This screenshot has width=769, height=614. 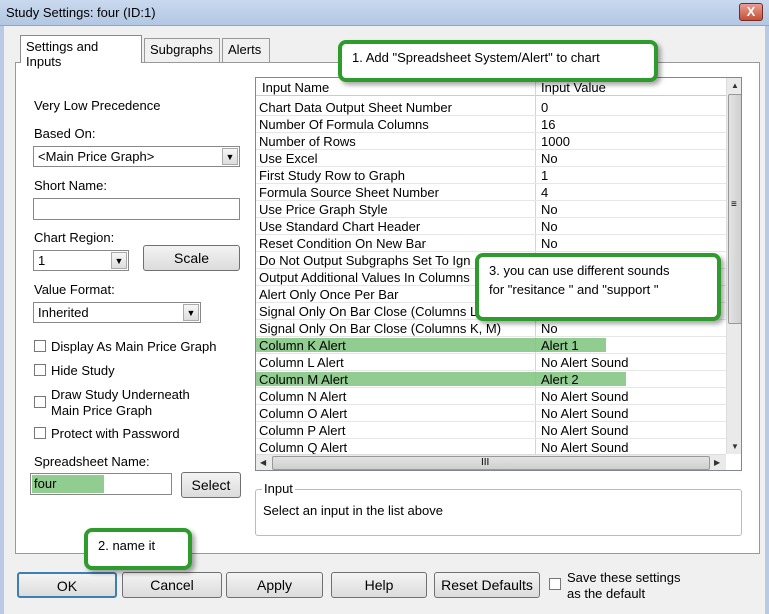 What do you see at coordinates (548, 124) in the screenshot?
I see `input-value-cell: 16` at bounding box center [548, 124].